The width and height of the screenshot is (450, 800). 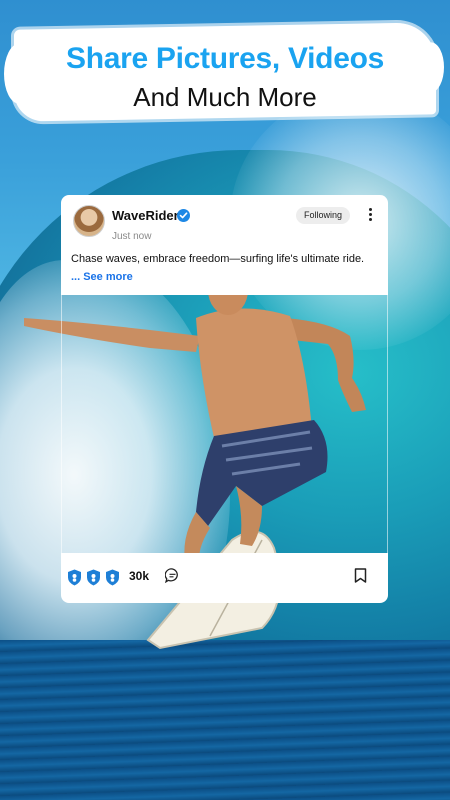 What do you see at coordinates (225, 58) in the screenshot?
I see `headline-title: Share Pictures, Videos` at bounding box center [225, 58].